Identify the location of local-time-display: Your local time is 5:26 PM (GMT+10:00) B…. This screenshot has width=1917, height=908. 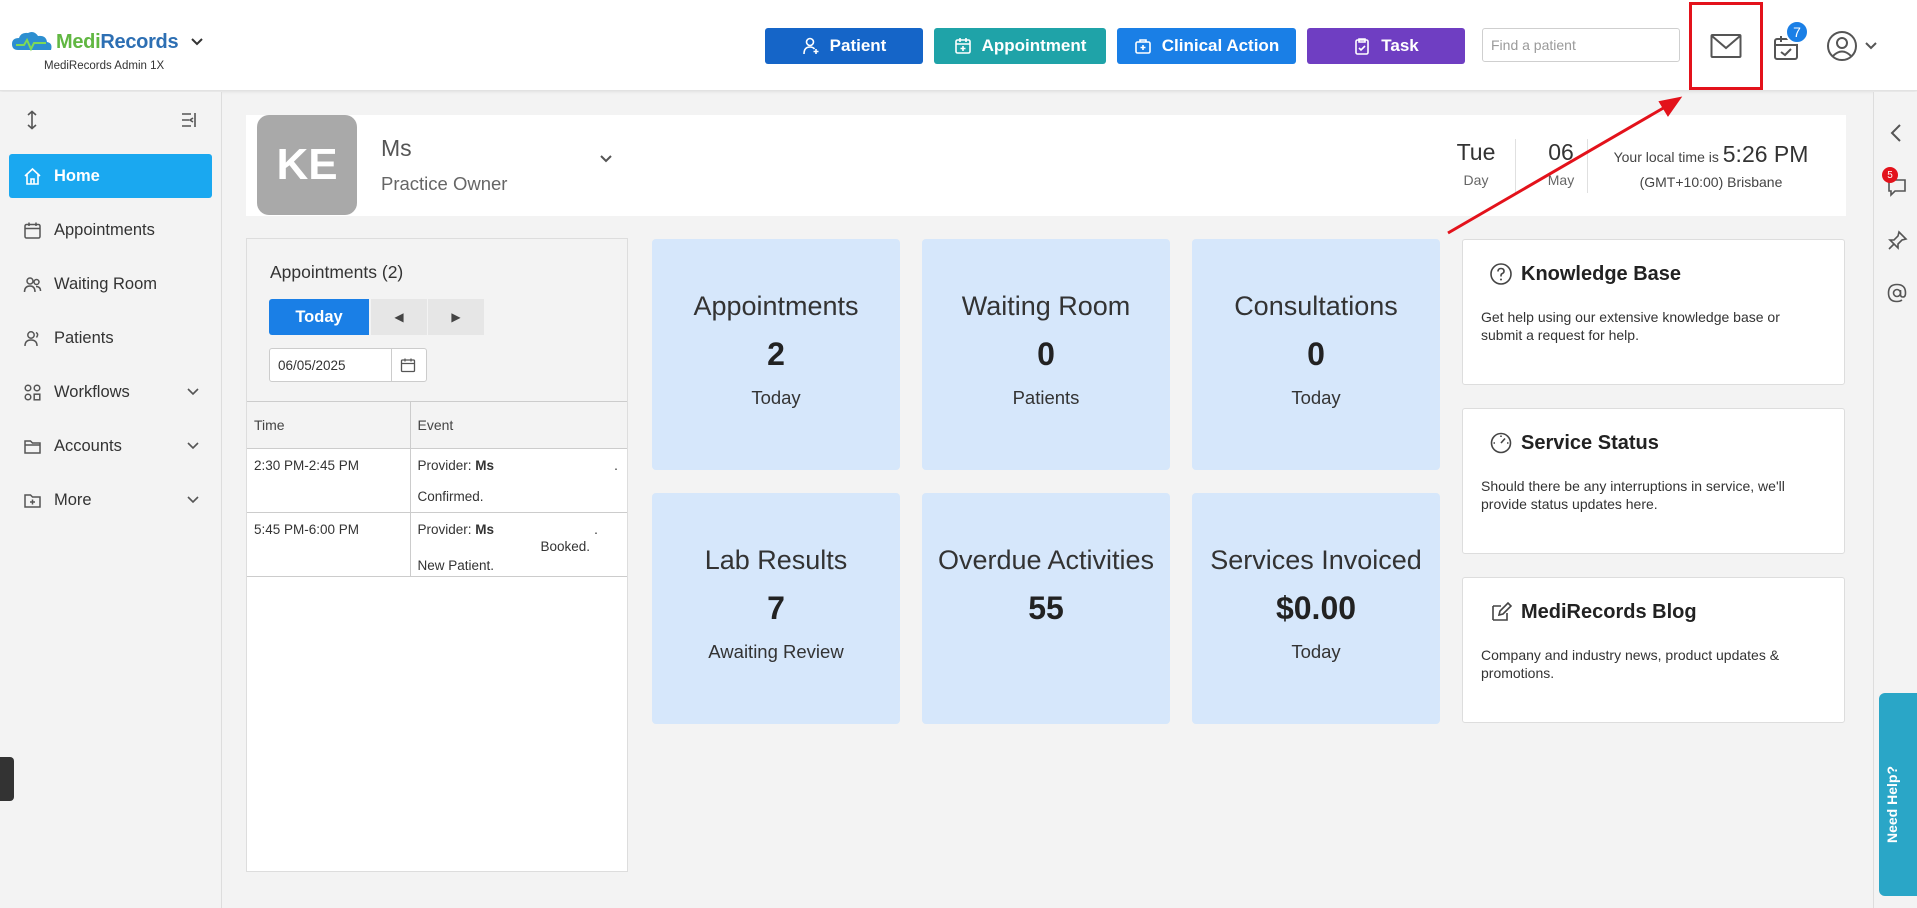
(1711, 165).